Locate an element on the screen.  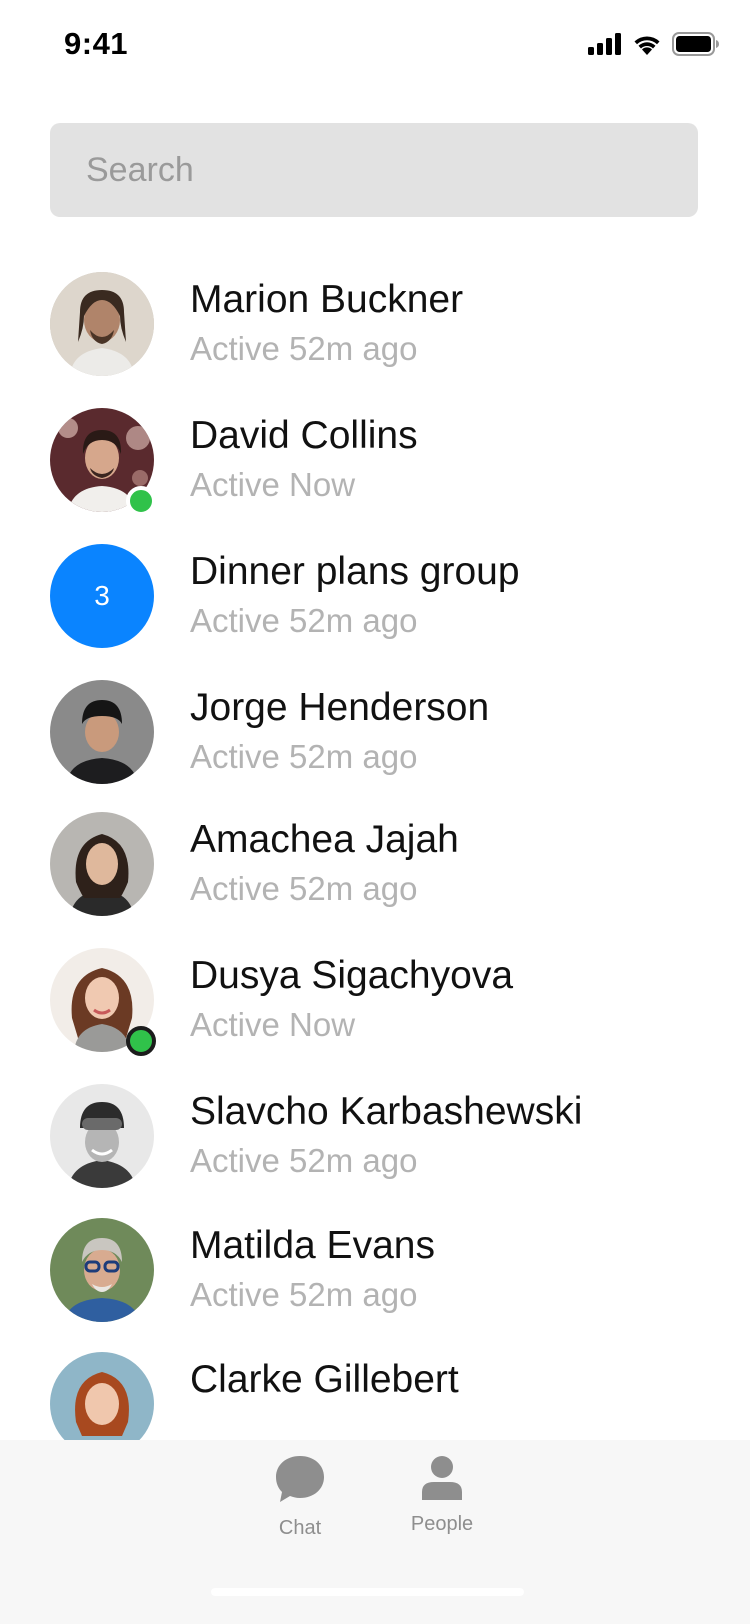
person-name: Slavcho Karbashewski is located at coordinates (386, 1111).